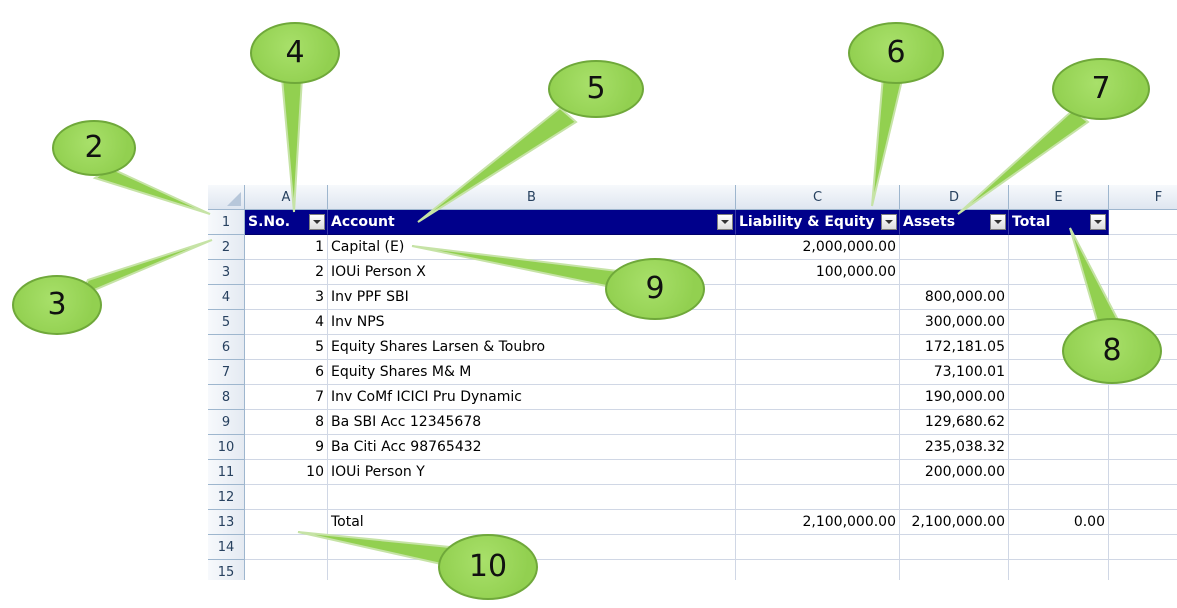 The height and width of the screenshot is (608, 1177). Describe the element at coordinates (954, 222) in the screenshot. I see `header-assets: Assets` at that location.